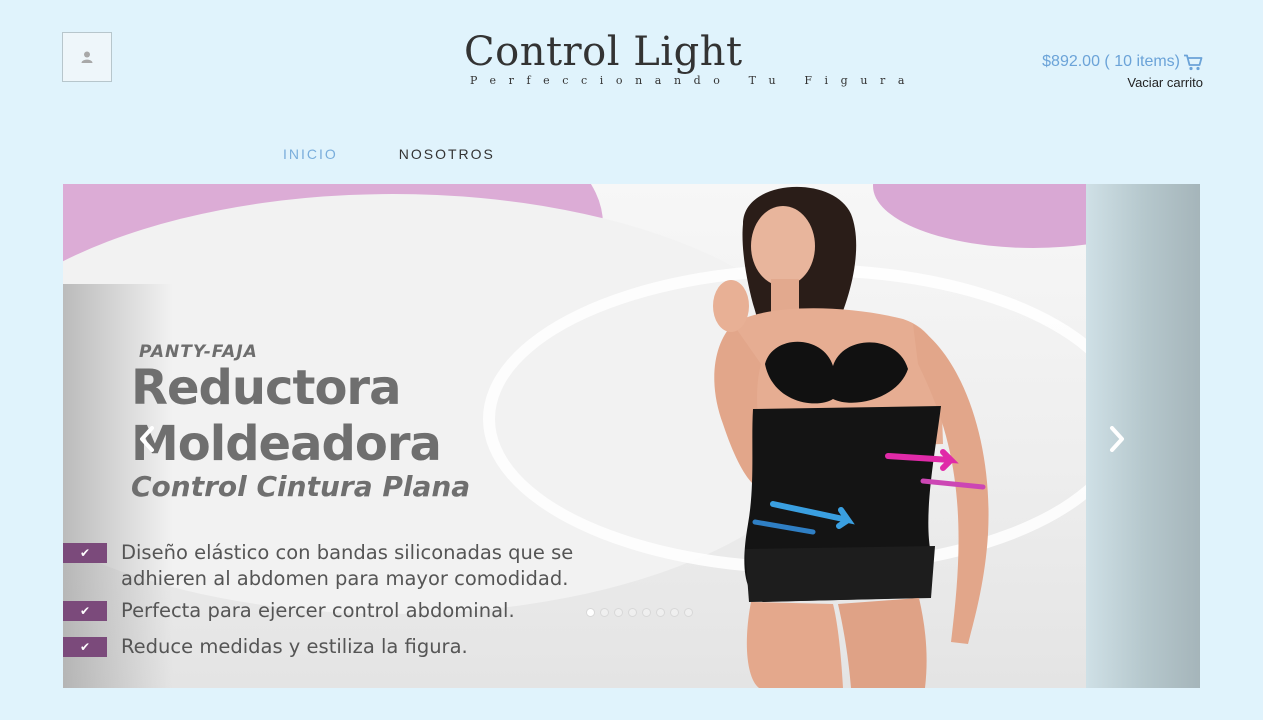  I want to click on slide-title-line2: Moldeadora, so click(286, 444).